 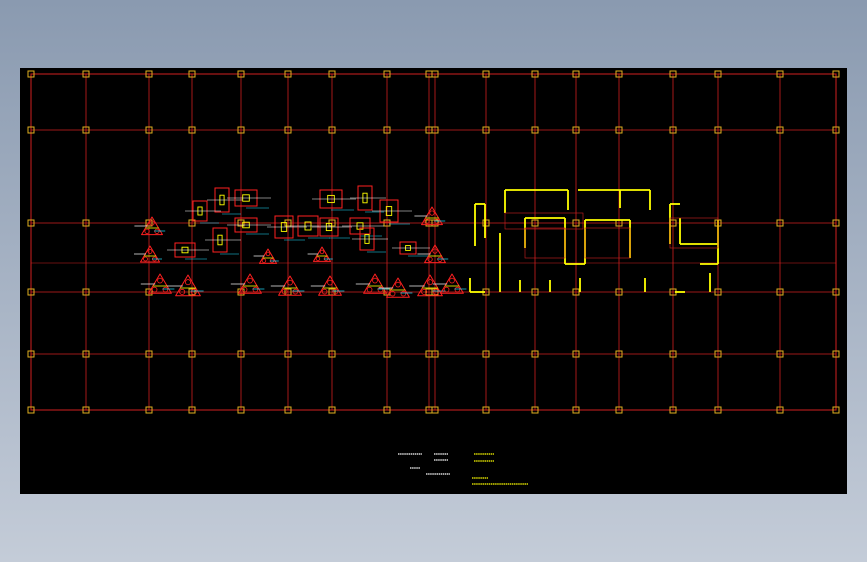 What do you see at coordinates (463, 469) in the screenshot?
I see `title-block` at bounding box center [463, 469].